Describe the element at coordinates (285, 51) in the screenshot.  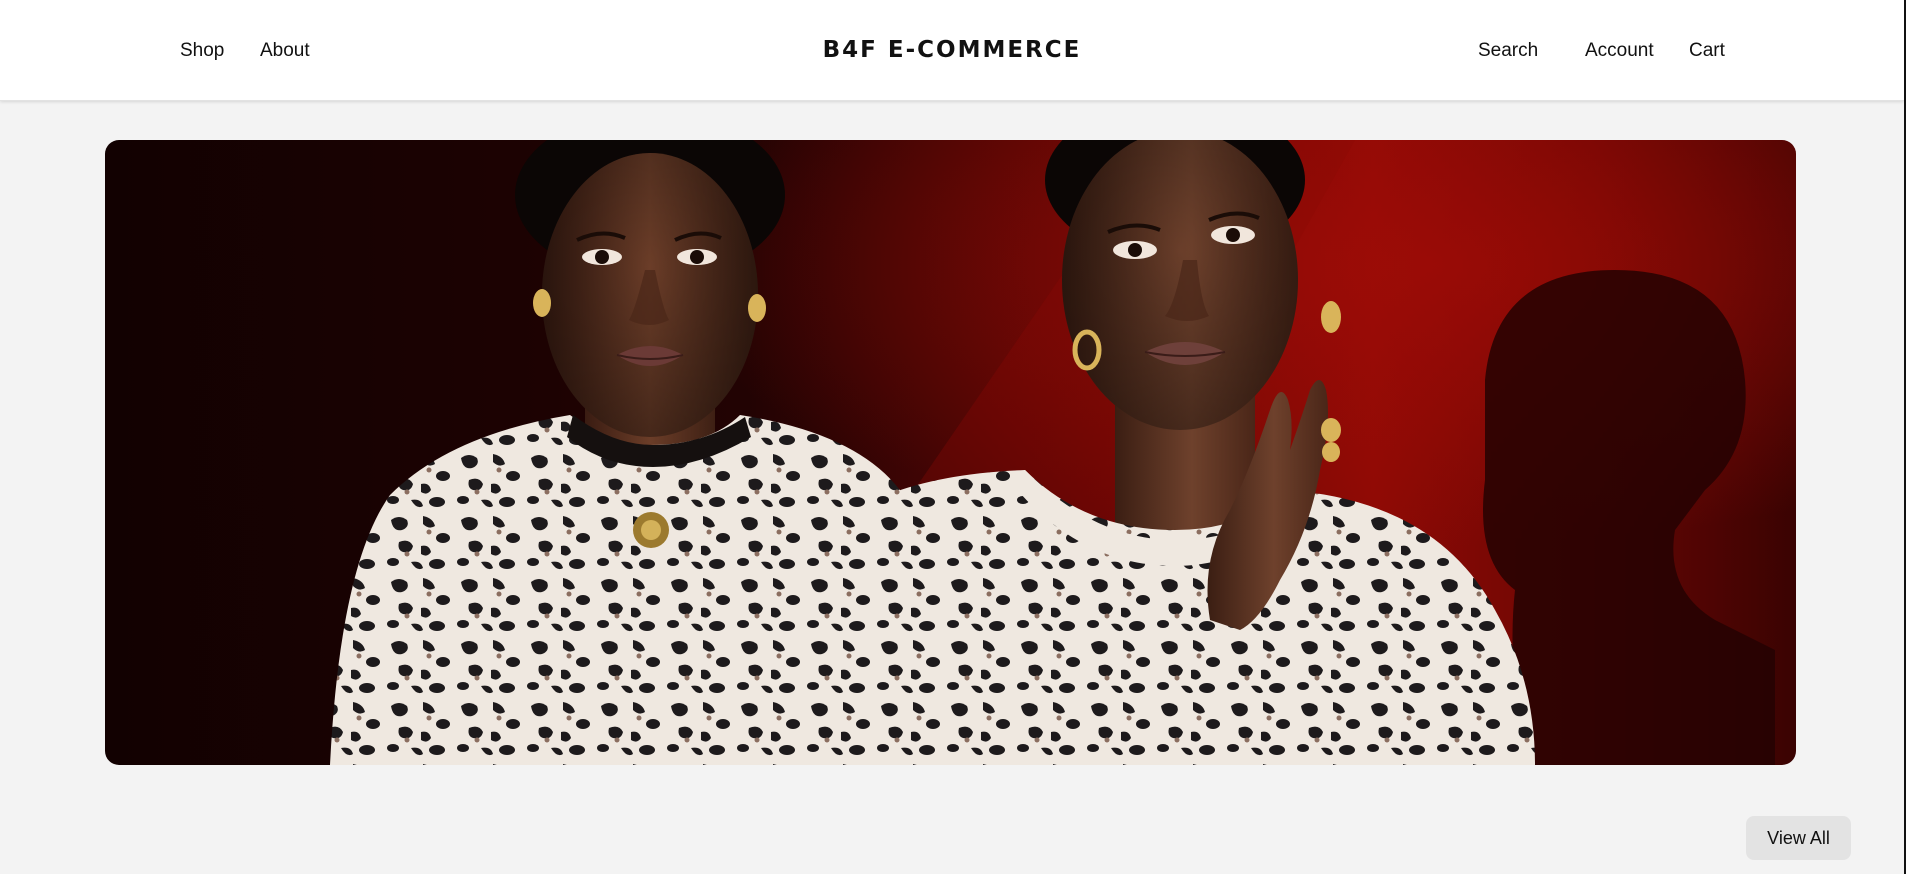
I see `nav-about-link: About` at that location.